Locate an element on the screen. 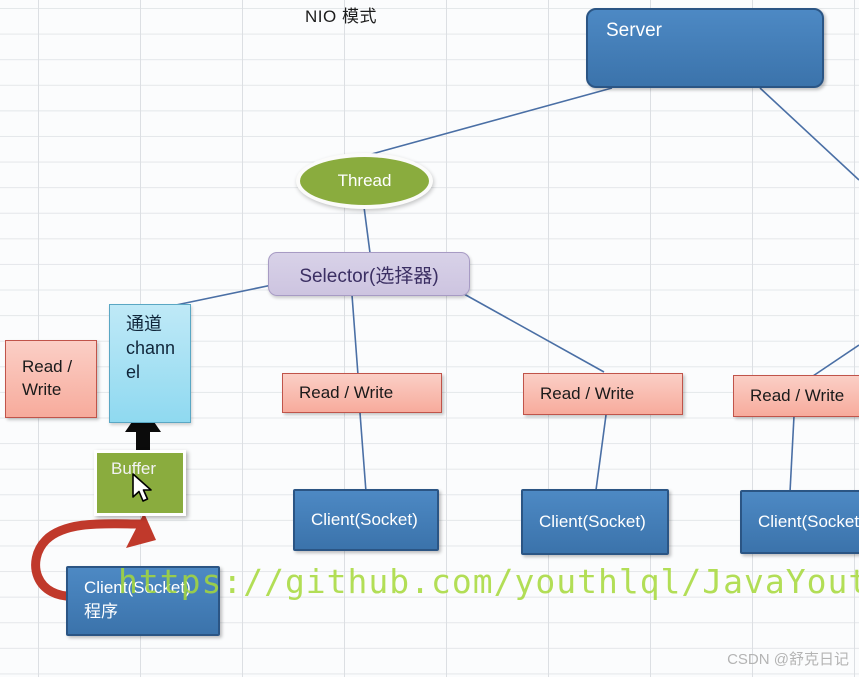 This screenshot has height=677, width=859. csdn-watermark: CSDN @舒克日记 is located at coordinates (788, 659).